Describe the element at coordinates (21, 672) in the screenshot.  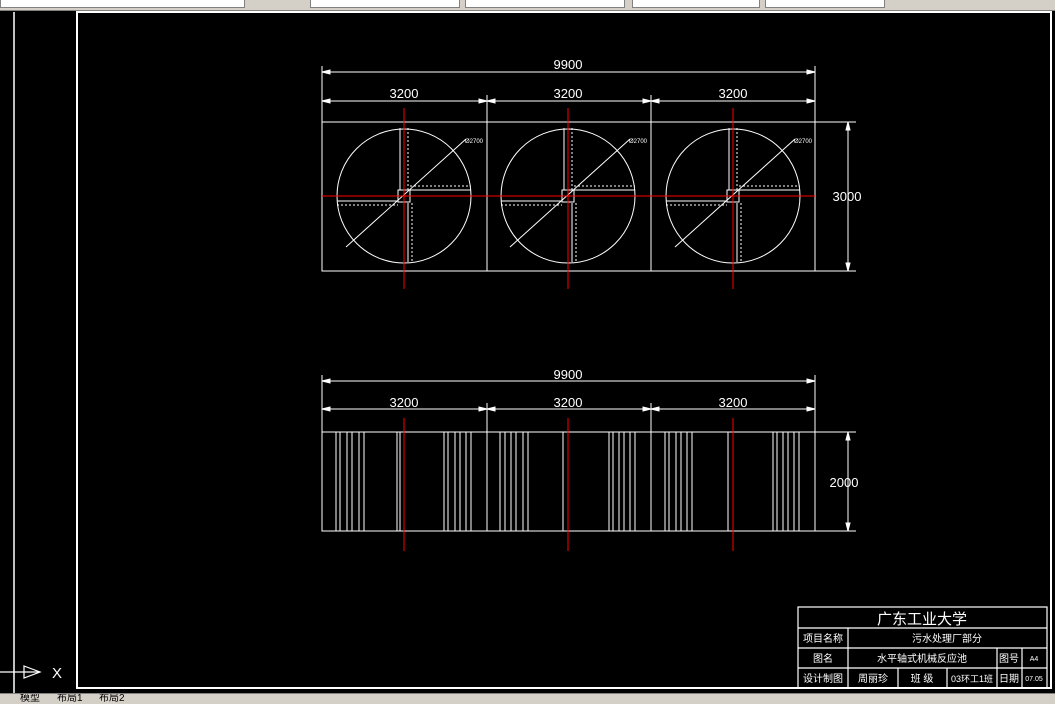
I see `ucs-icon` at that location.